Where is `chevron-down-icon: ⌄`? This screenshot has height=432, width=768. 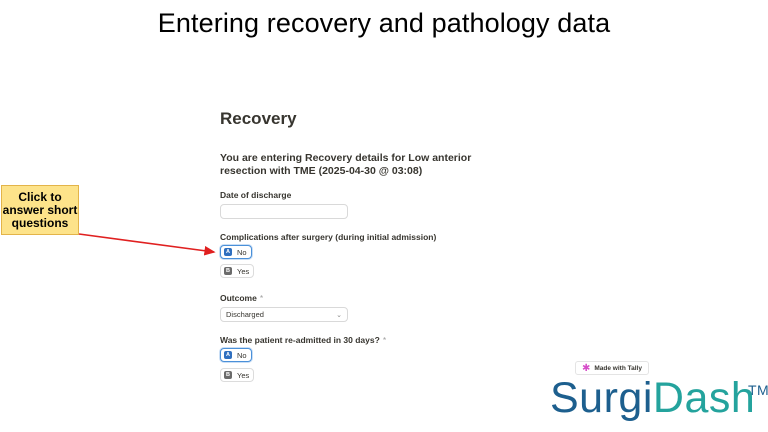 chevron-down-icon: ⌄ is located at coordinates (339, 315).